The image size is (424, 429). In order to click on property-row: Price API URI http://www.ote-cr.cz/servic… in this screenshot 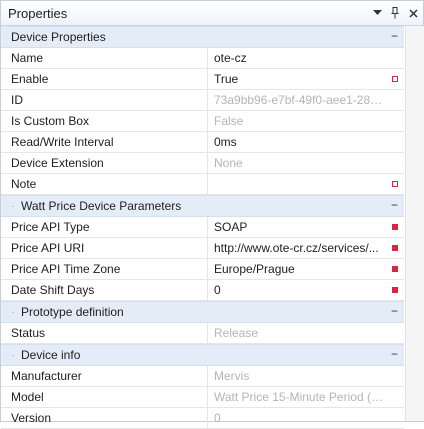, I will do `click(202, 248)`.